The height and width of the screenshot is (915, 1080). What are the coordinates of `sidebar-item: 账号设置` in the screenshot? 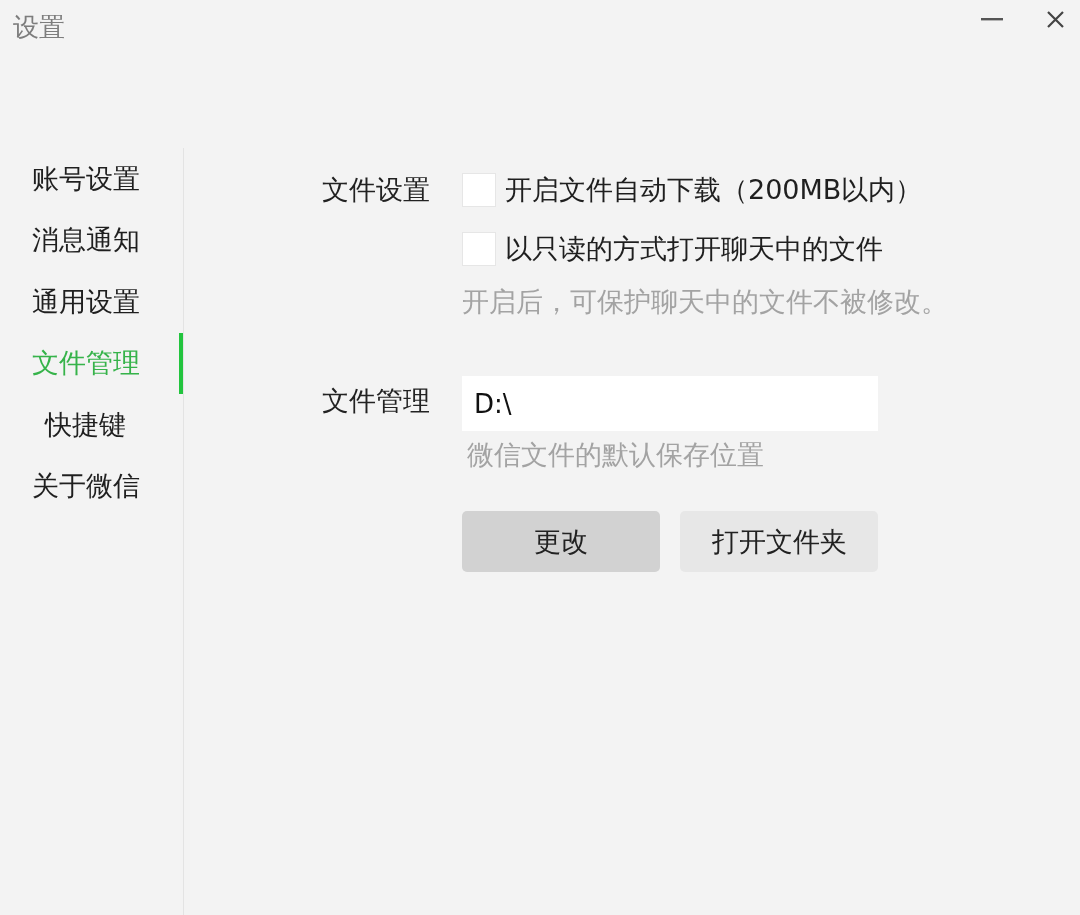 It's located at (107, 179).